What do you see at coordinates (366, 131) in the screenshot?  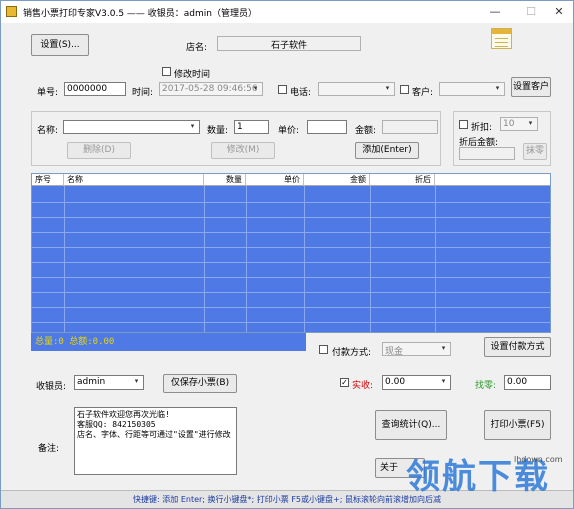 I see `amount-label: 金额:` at bounding box center [366, 131].